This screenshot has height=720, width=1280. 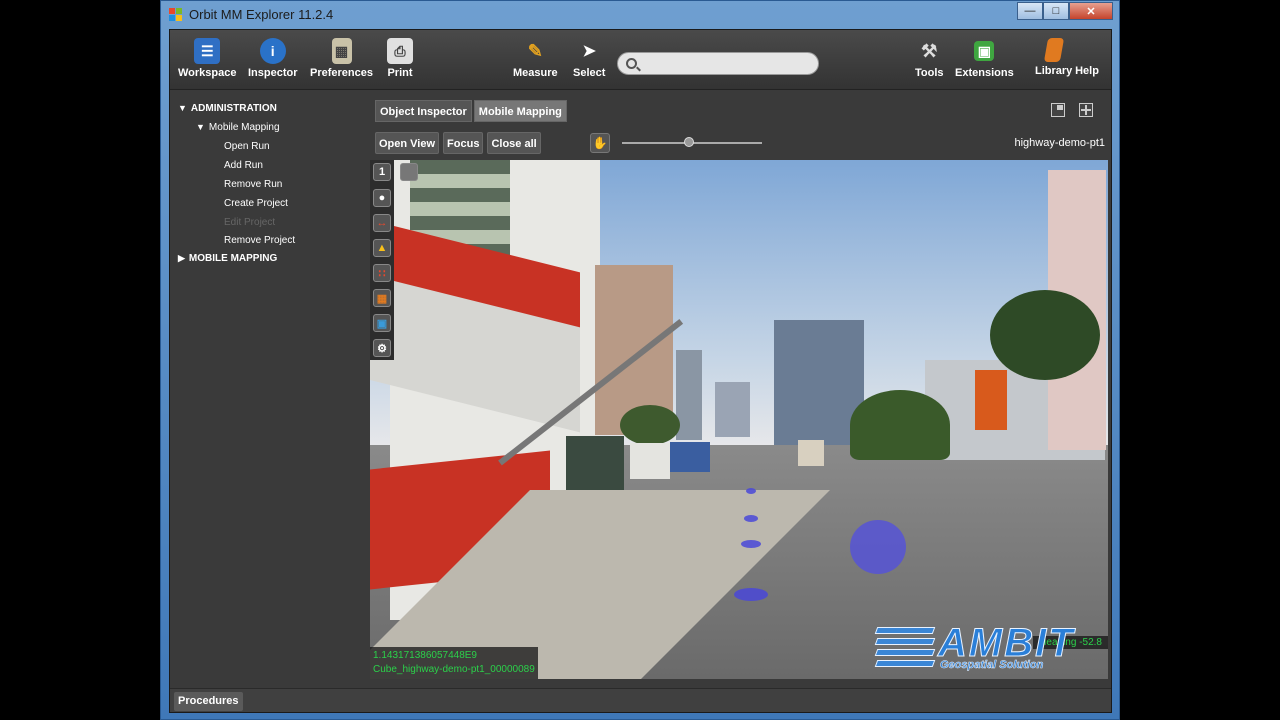 I want to click on globe-icon: ●, so click(x=382, y=198).